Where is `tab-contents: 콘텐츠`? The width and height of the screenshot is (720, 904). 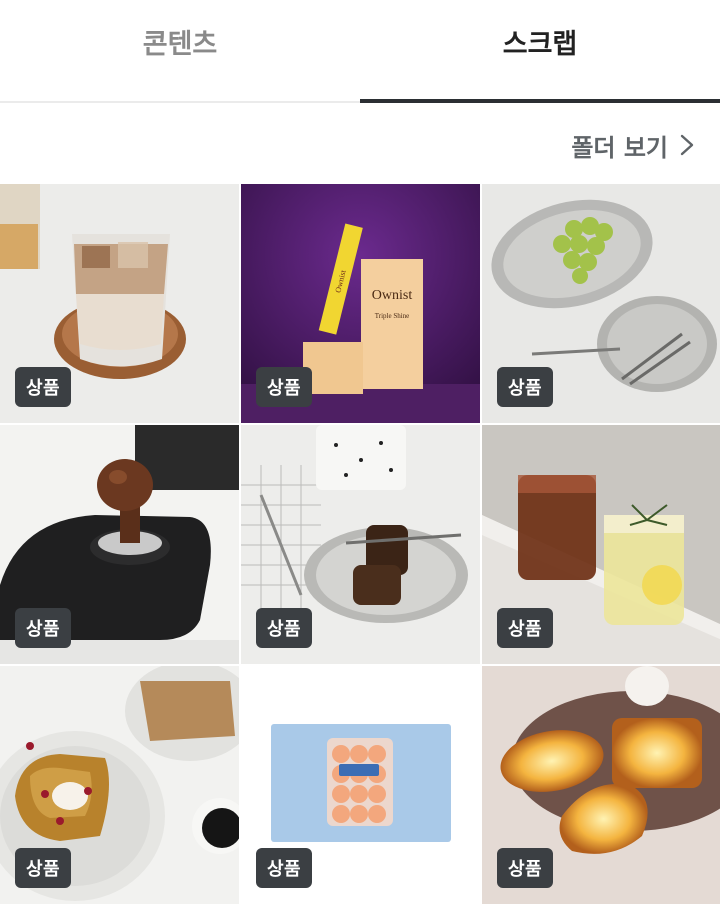 tab-contents: 콘텐츠 is located at coordinates (180, 50).